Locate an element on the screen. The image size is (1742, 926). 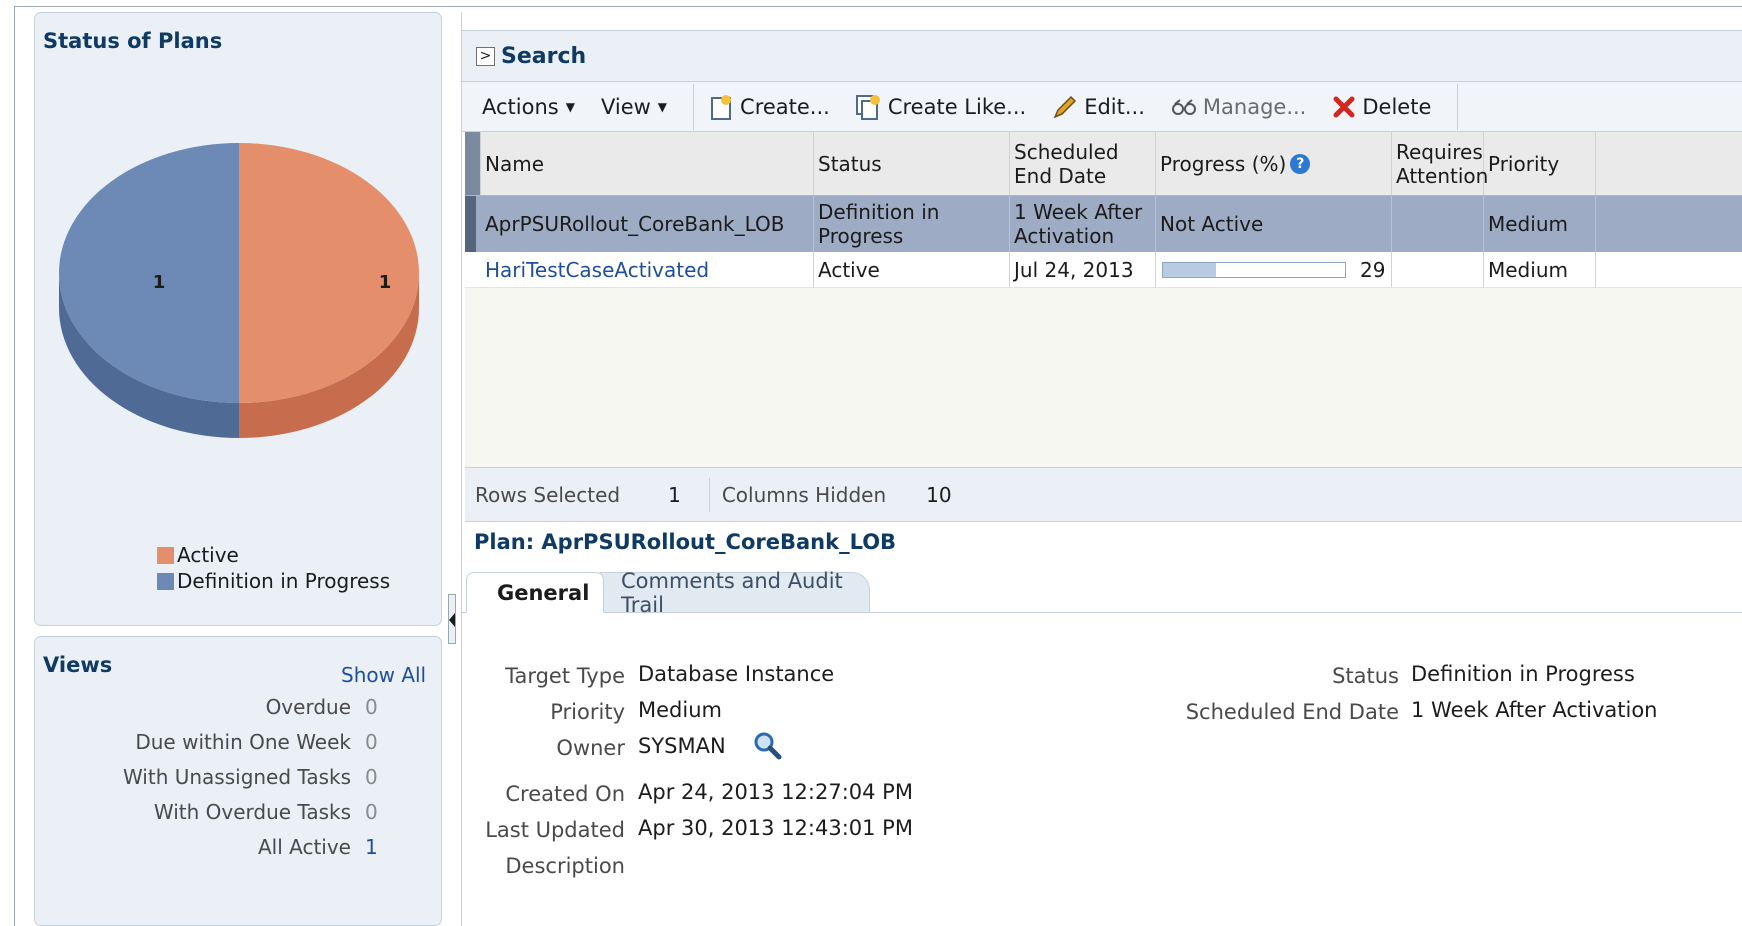
search-header: > Search is located at coordinates (1102, 56).